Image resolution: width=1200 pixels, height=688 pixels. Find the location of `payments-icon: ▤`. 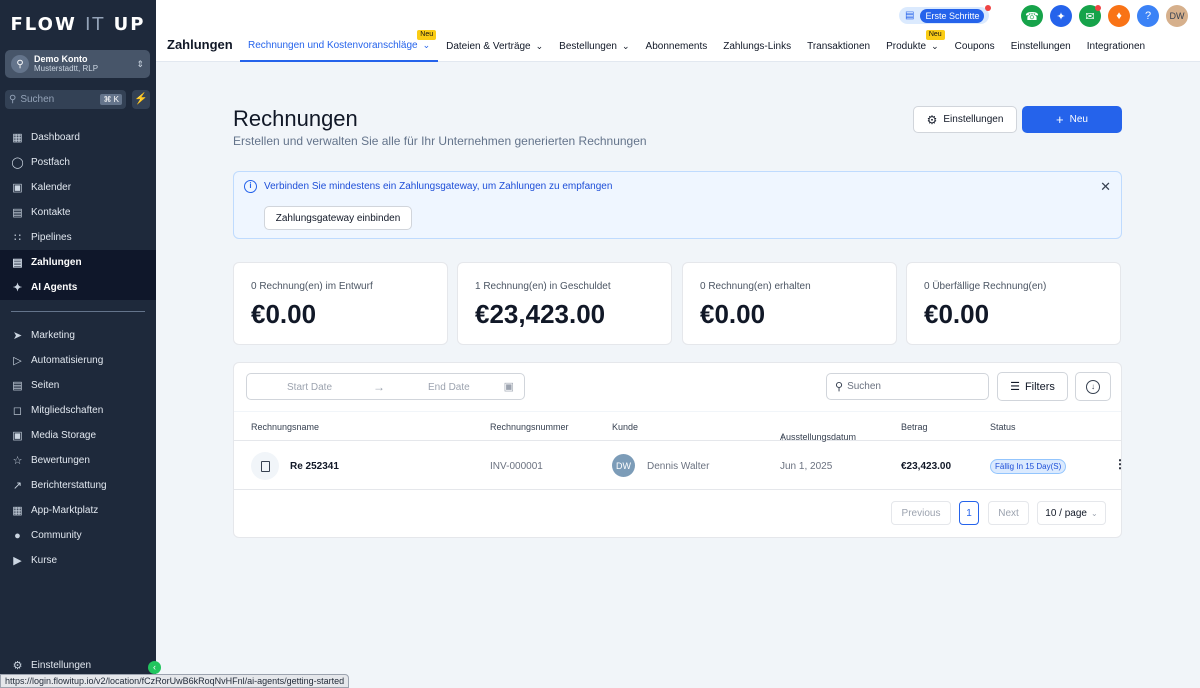

payments-icon: ▤ is located at coordinates (17, 263).